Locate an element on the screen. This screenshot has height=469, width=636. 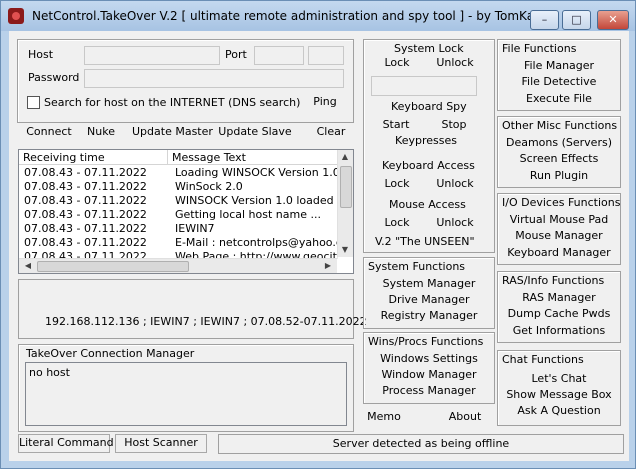
nuke-button: Nuke is located at coordinates (101, 132).